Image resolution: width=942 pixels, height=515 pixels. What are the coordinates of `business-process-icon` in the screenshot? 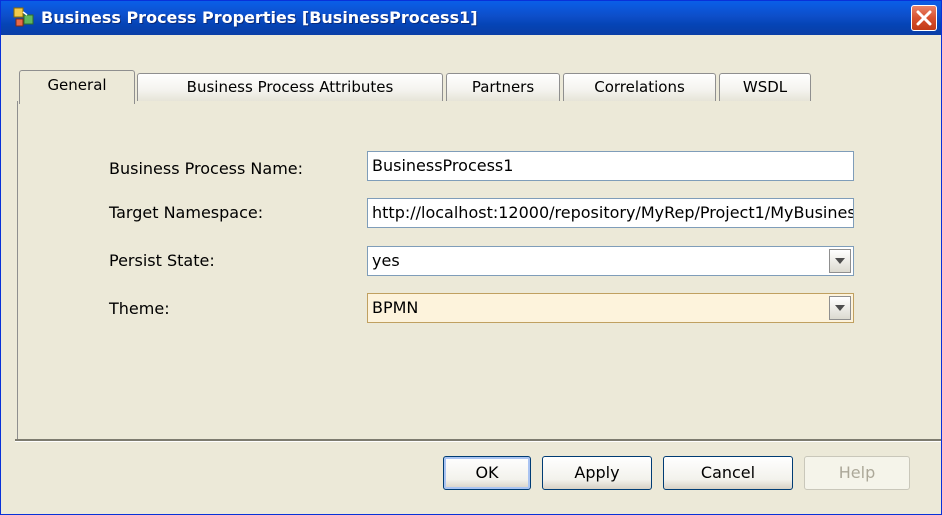 It's located at (23, 17).